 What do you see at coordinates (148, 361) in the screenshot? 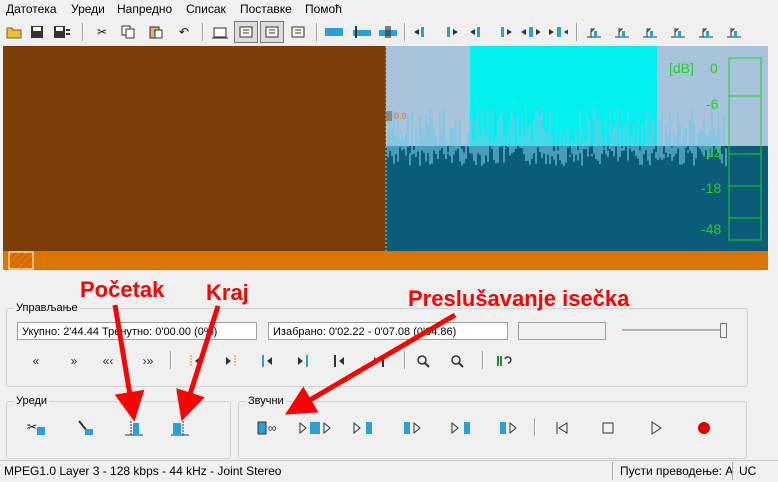
I see `fast-forward-icon: ›»` at bounding box center [148, 361].